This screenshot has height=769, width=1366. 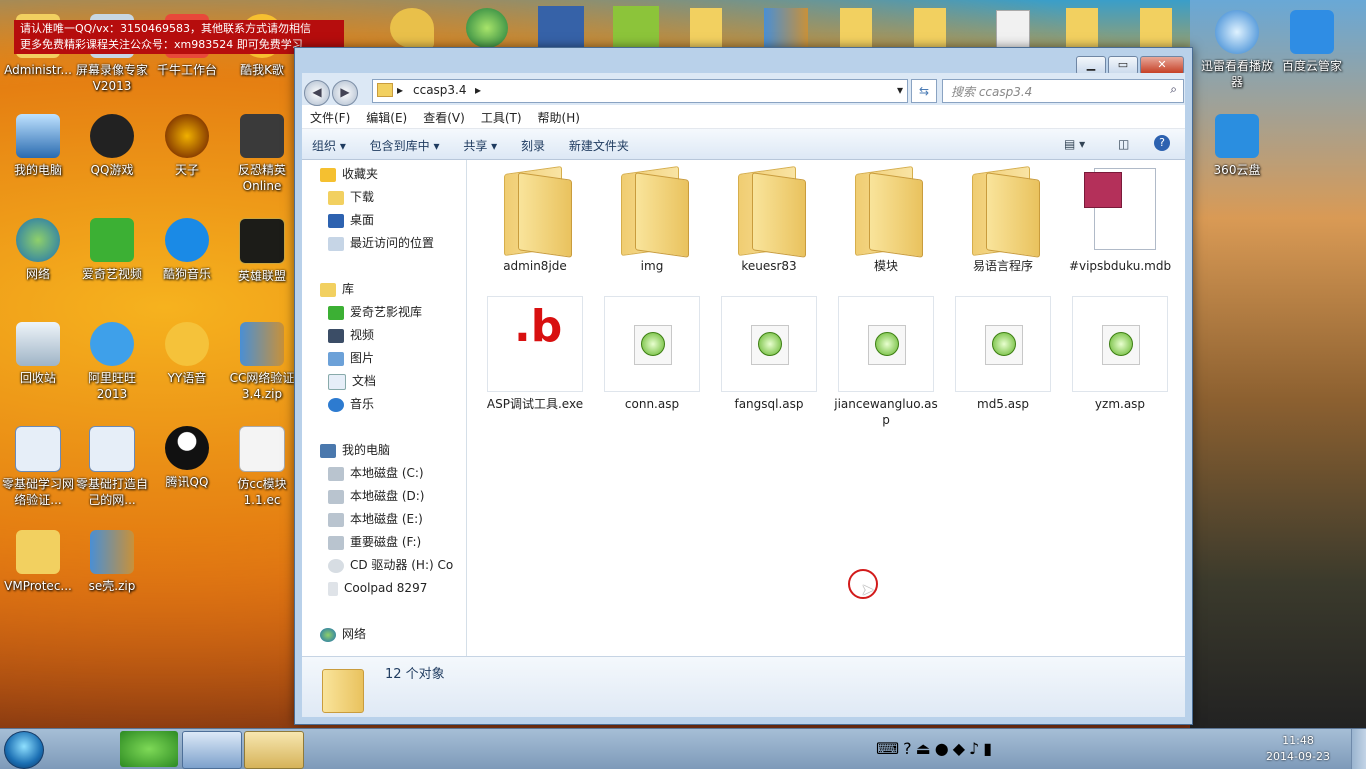 What do you see at coordinates (212, 750) in the screenshot?
I see `word-taskbar-icon` at bounding box center [212, 750].